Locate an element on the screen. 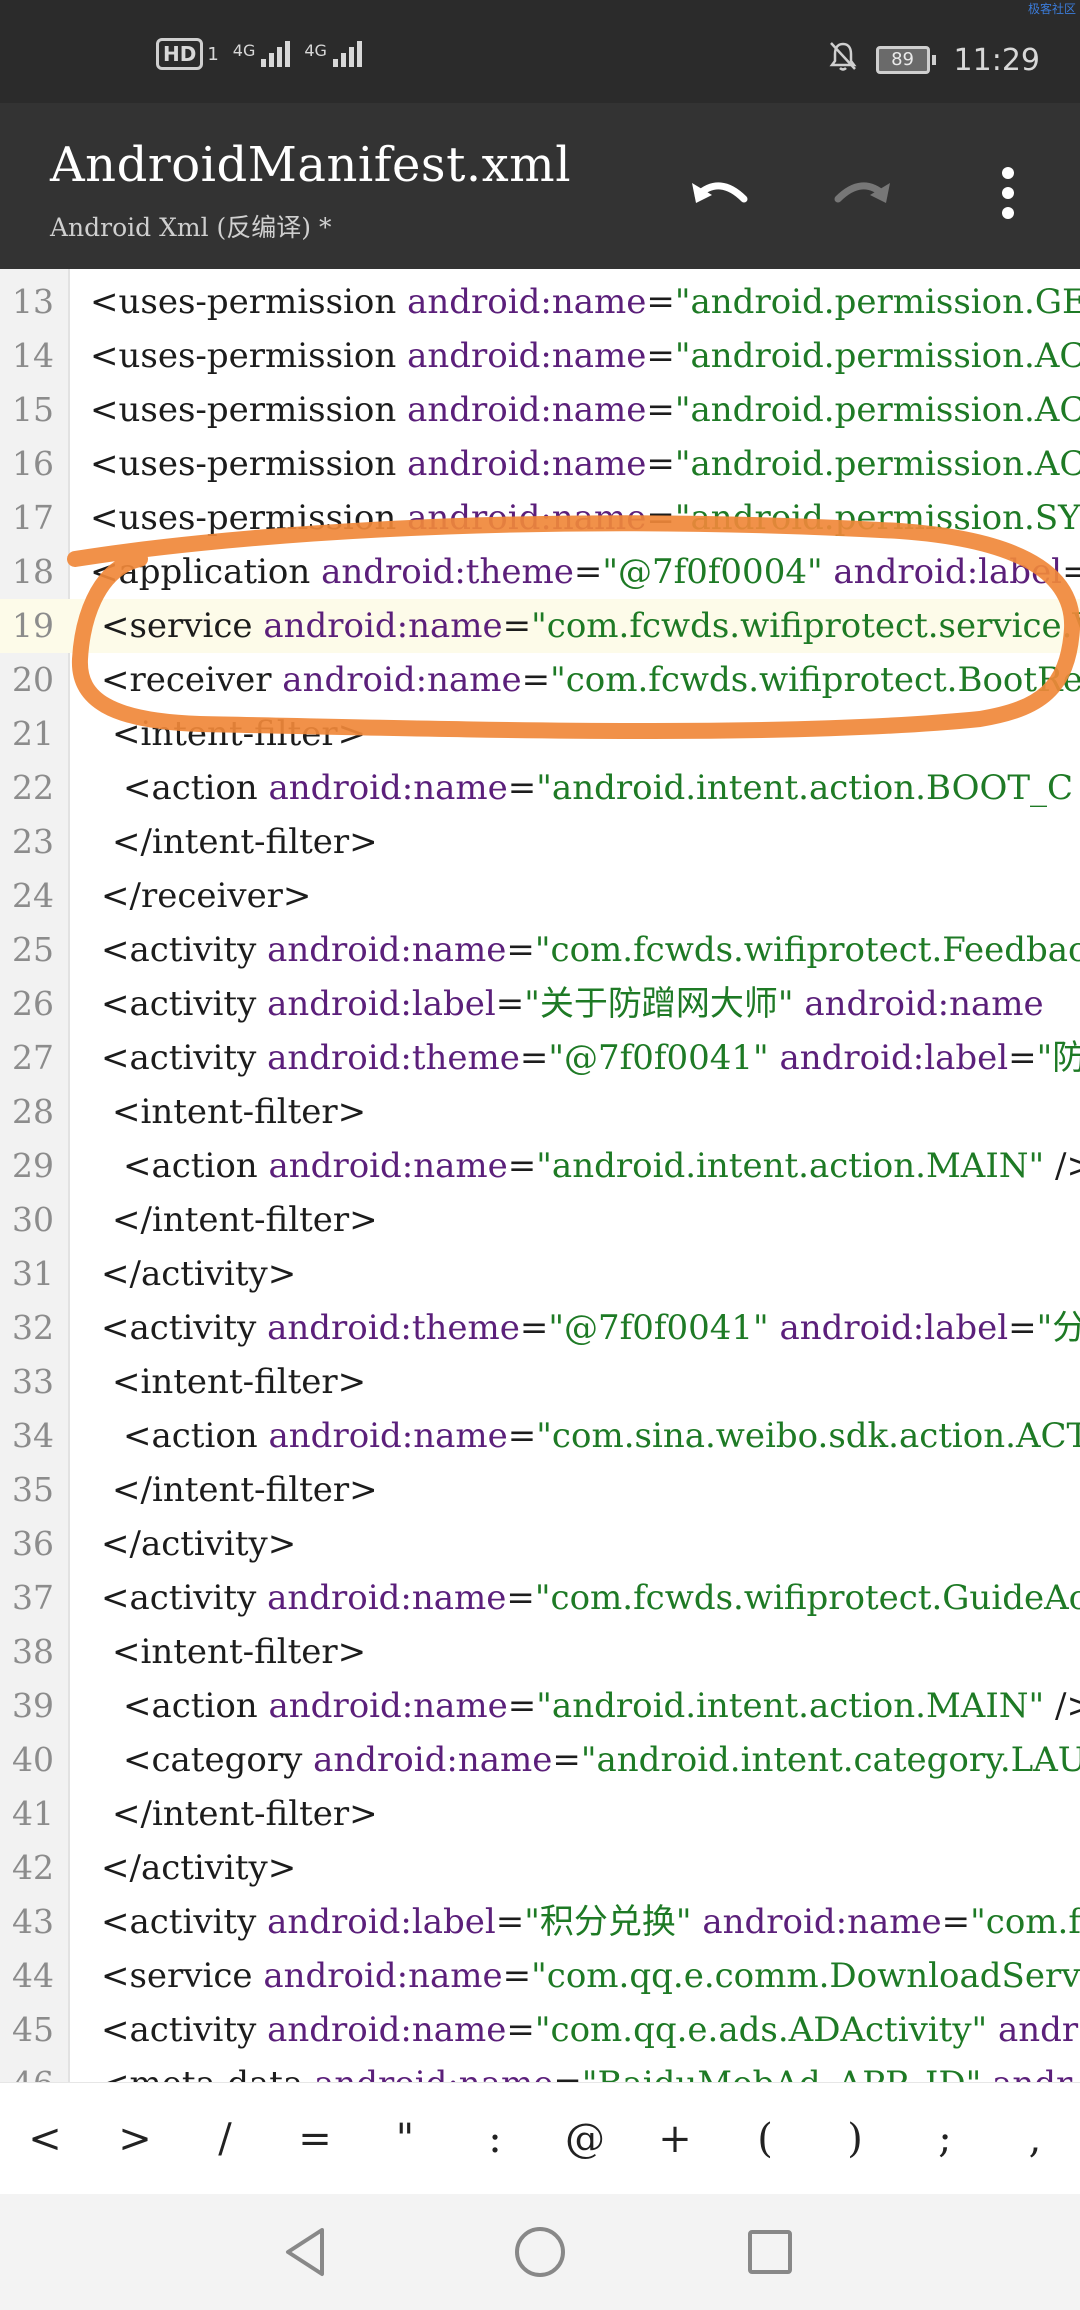  home-circle-icon is located at coordinates (540, 2252).